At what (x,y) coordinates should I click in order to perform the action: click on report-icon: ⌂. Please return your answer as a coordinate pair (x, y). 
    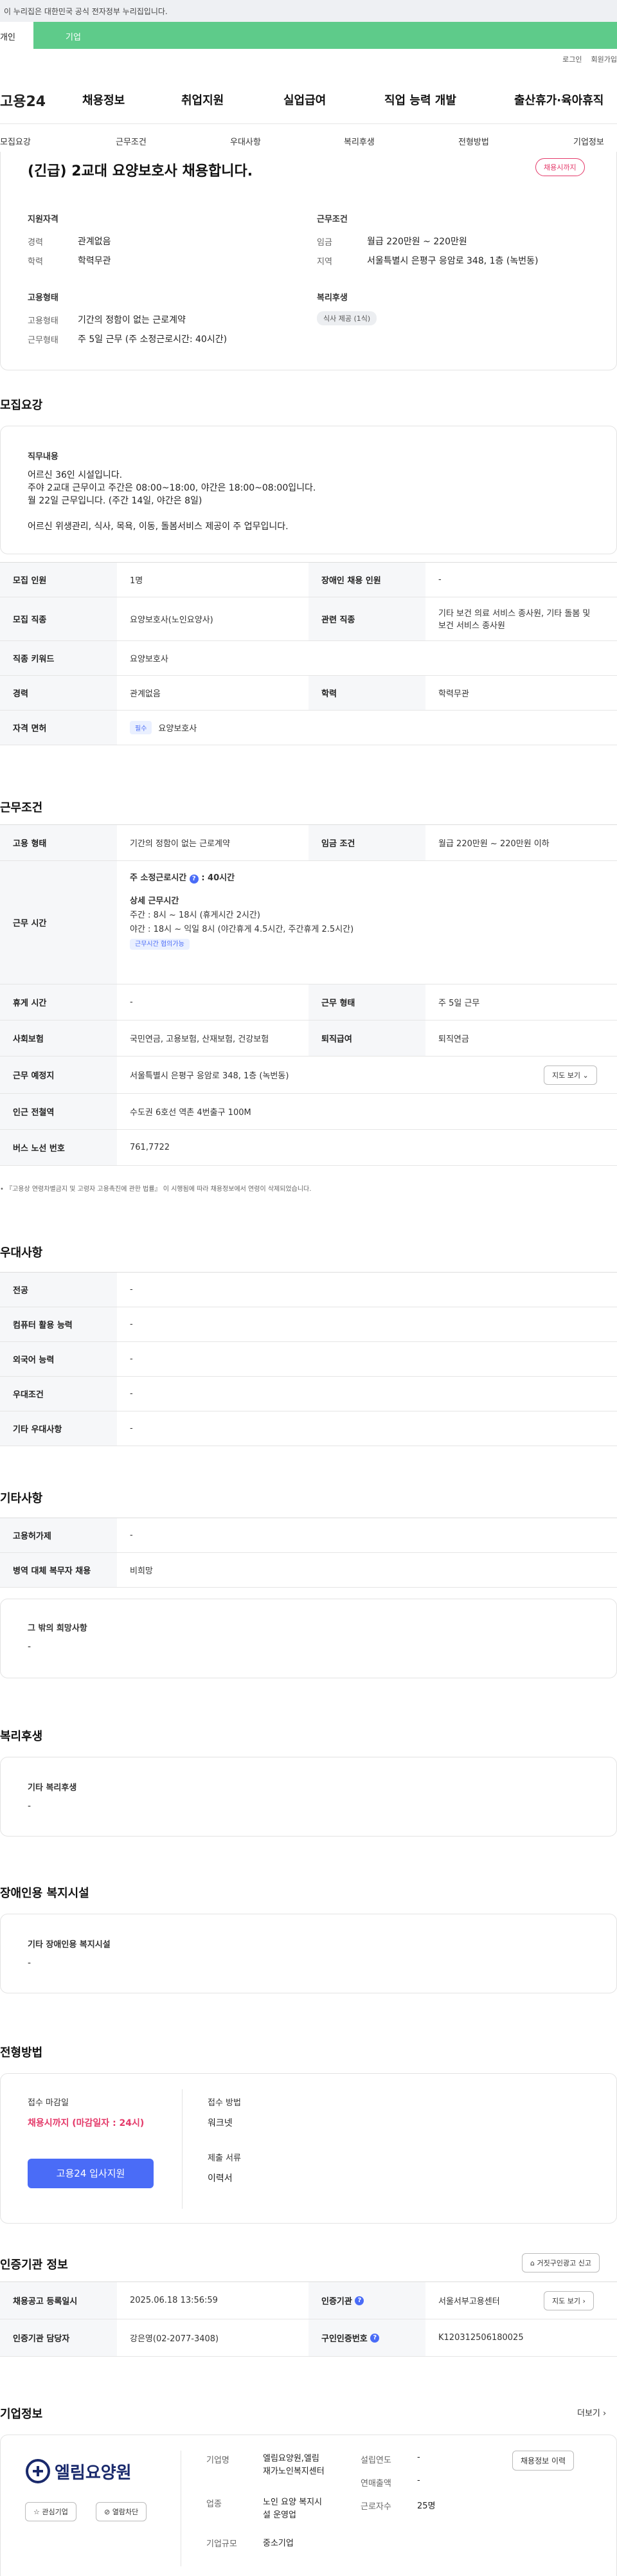
    Looking at the image, I should click on (532, 2263).